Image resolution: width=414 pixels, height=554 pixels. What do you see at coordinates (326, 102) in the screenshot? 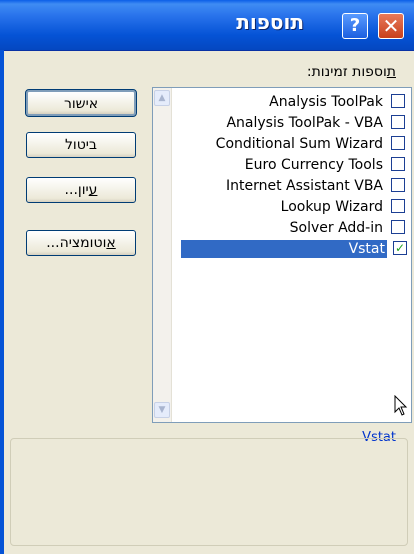
I see `addin-label: Analysis ToolPak` at bounding box center [326, 102].